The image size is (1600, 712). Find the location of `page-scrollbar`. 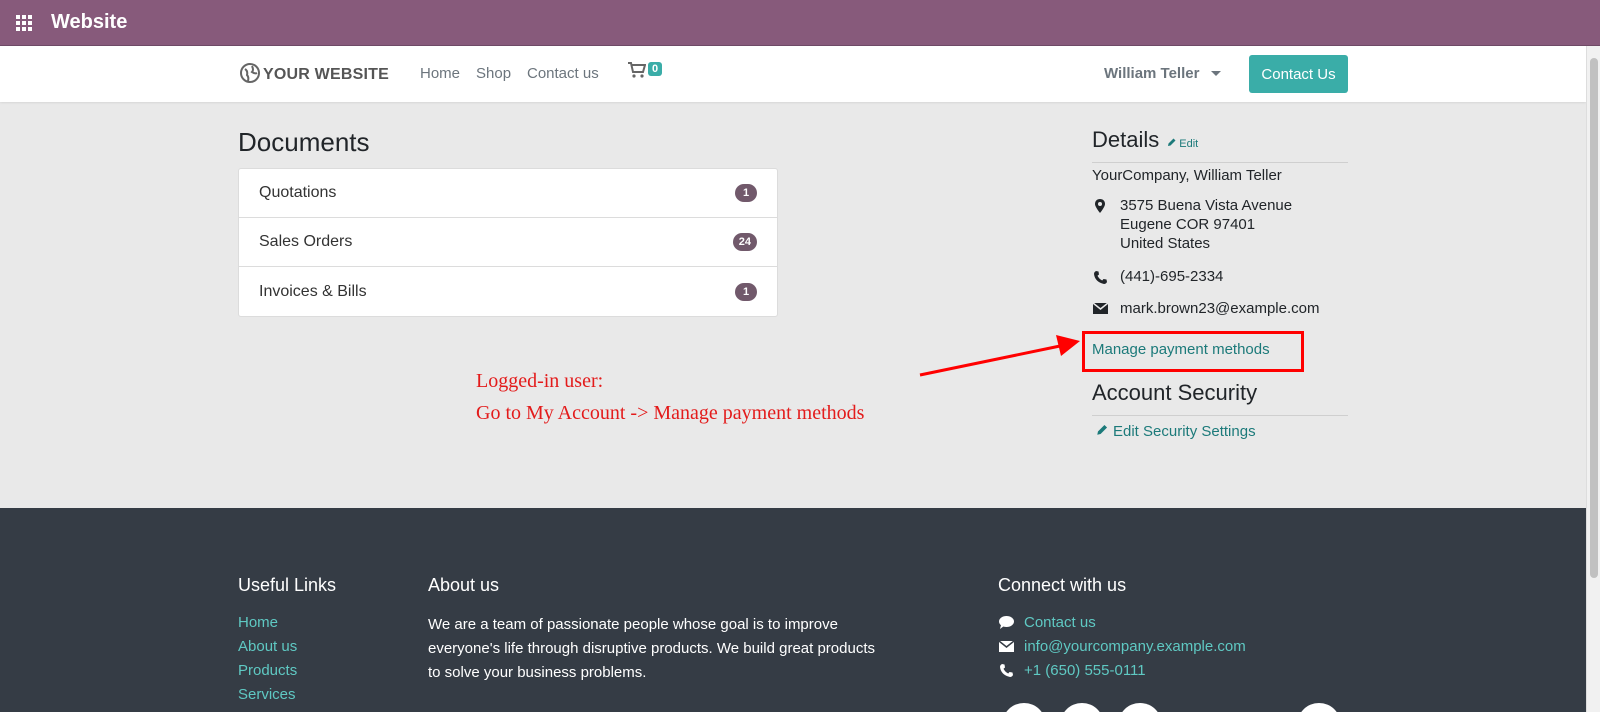

page-scrollbar is located at coordinates (1593, 379).